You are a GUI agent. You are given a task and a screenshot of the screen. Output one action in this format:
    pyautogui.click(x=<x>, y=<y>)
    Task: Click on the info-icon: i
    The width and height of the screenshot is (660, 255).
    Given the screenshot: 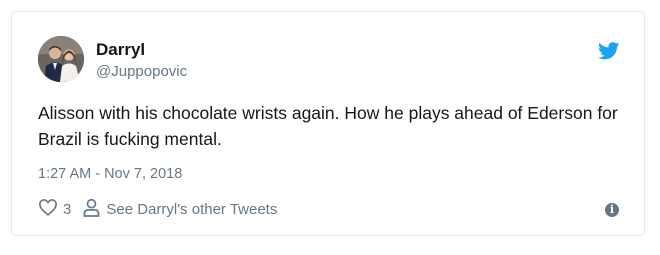 What is the action you would take?
    pyautogui.click(x=612, y=210)
    